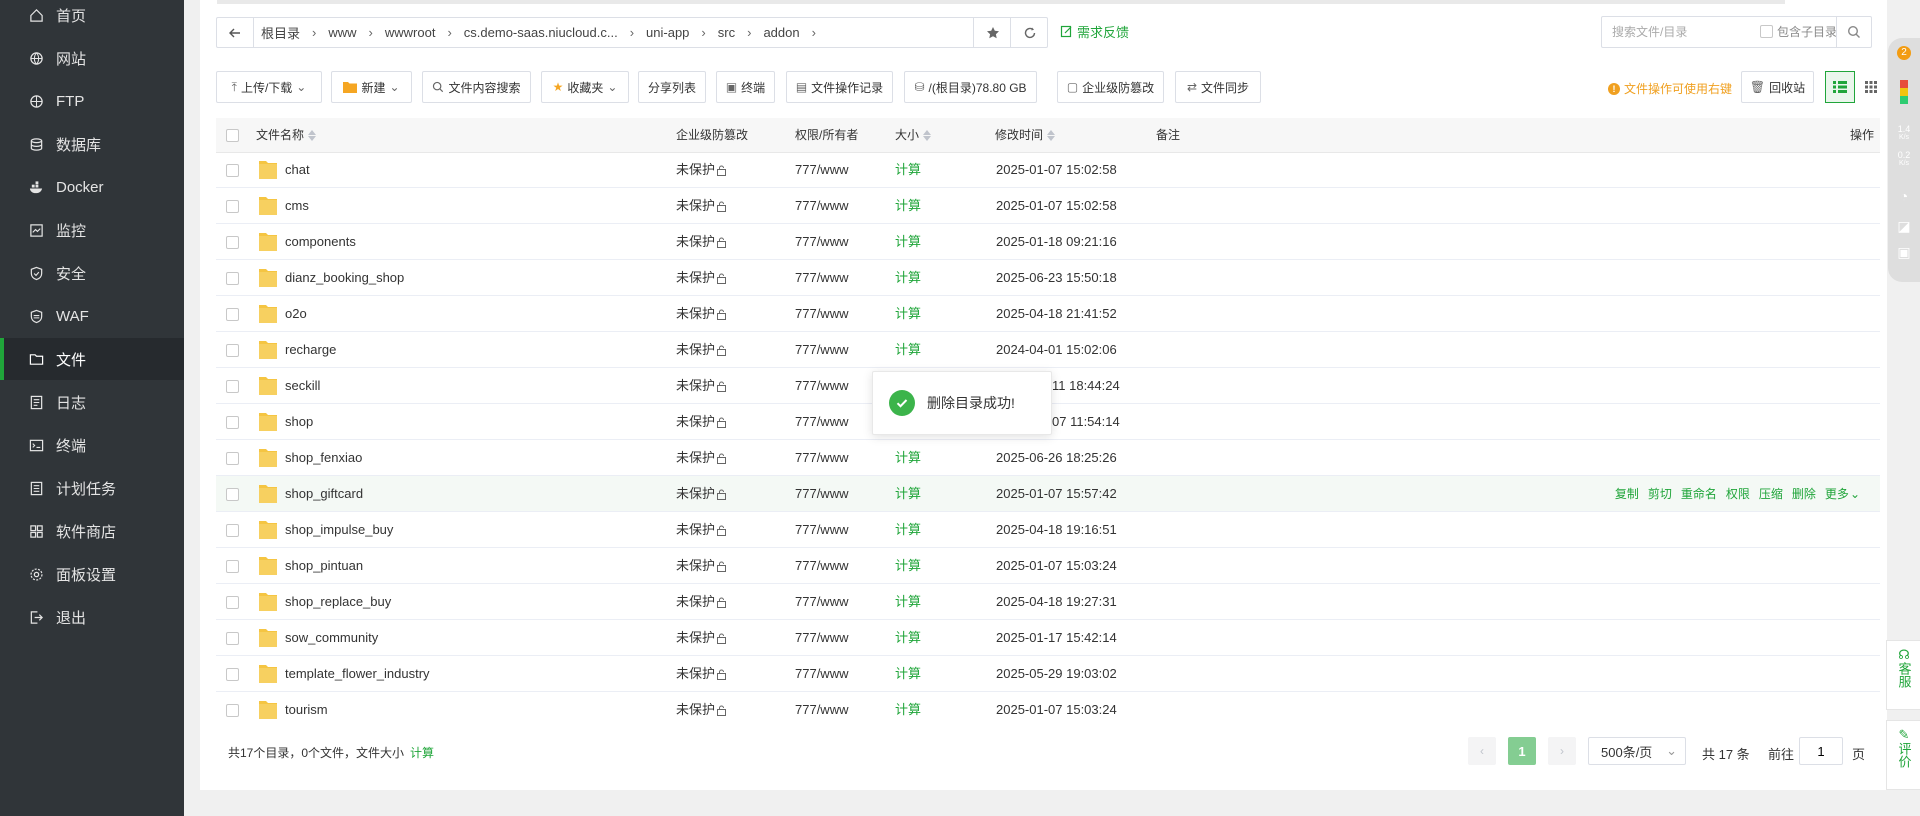 The image size is (1920, 816). Describe the element at coordinates (92, 402) in the screenshot. I see `sidebar-item: 日志` at that location.